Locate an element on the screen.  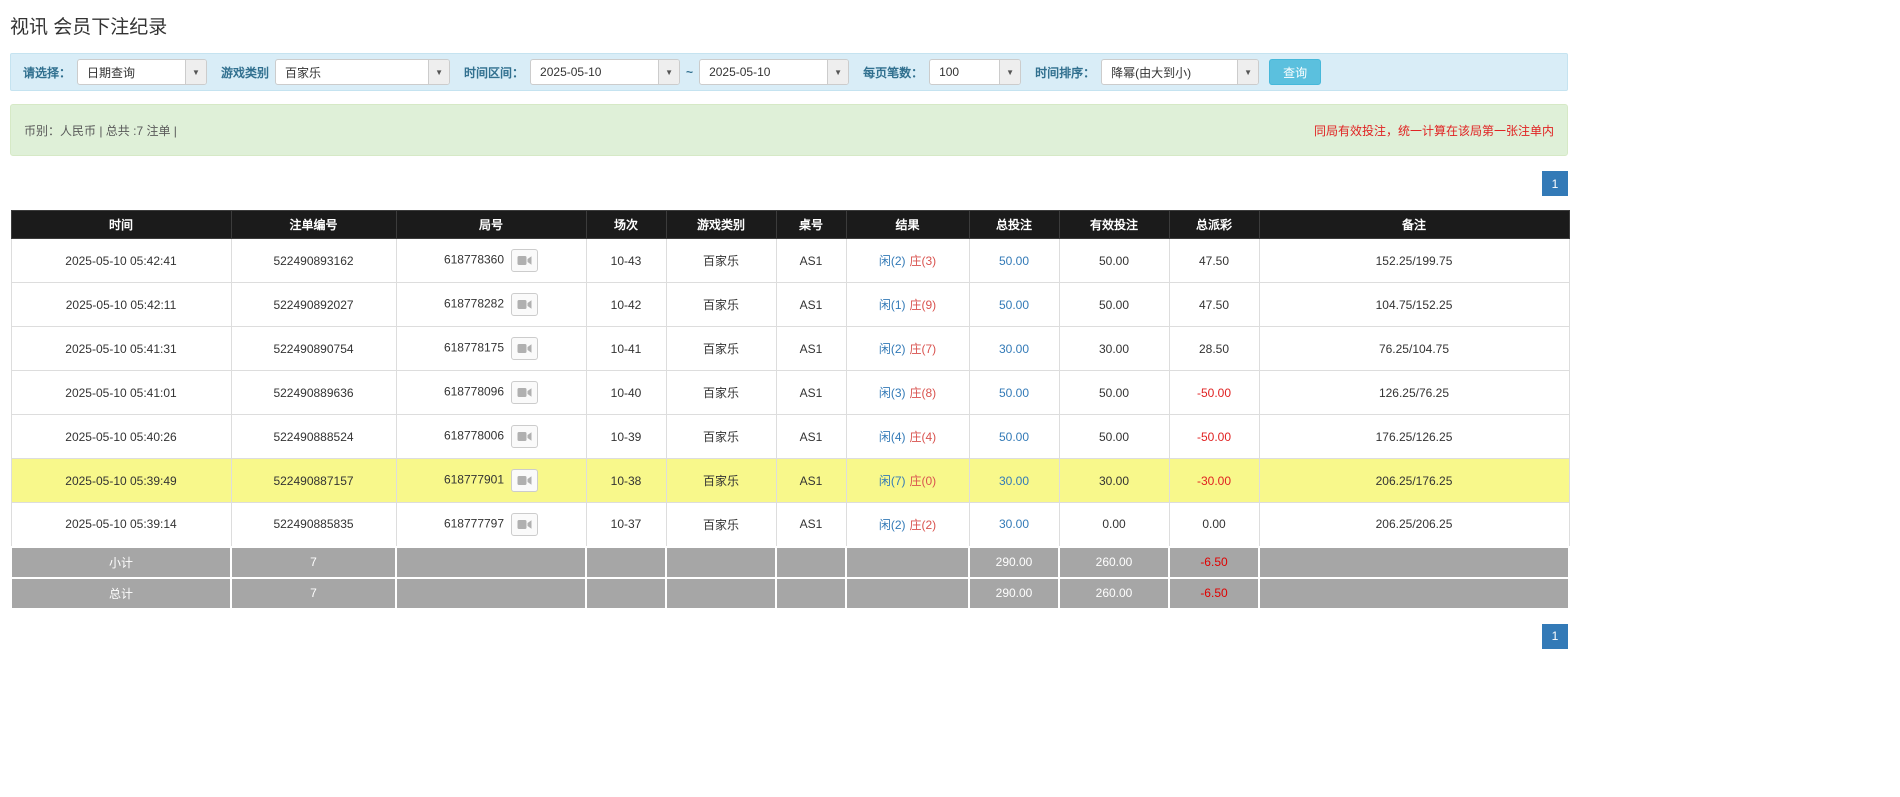
cell-round-no: 618777797 is located at coordinates (491, 524).